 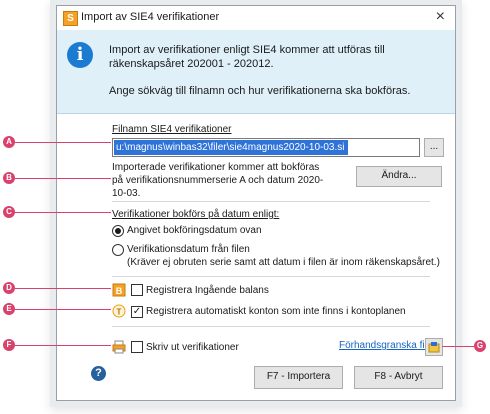 I want to click on callout-e-line, so click(x=63, y=309).